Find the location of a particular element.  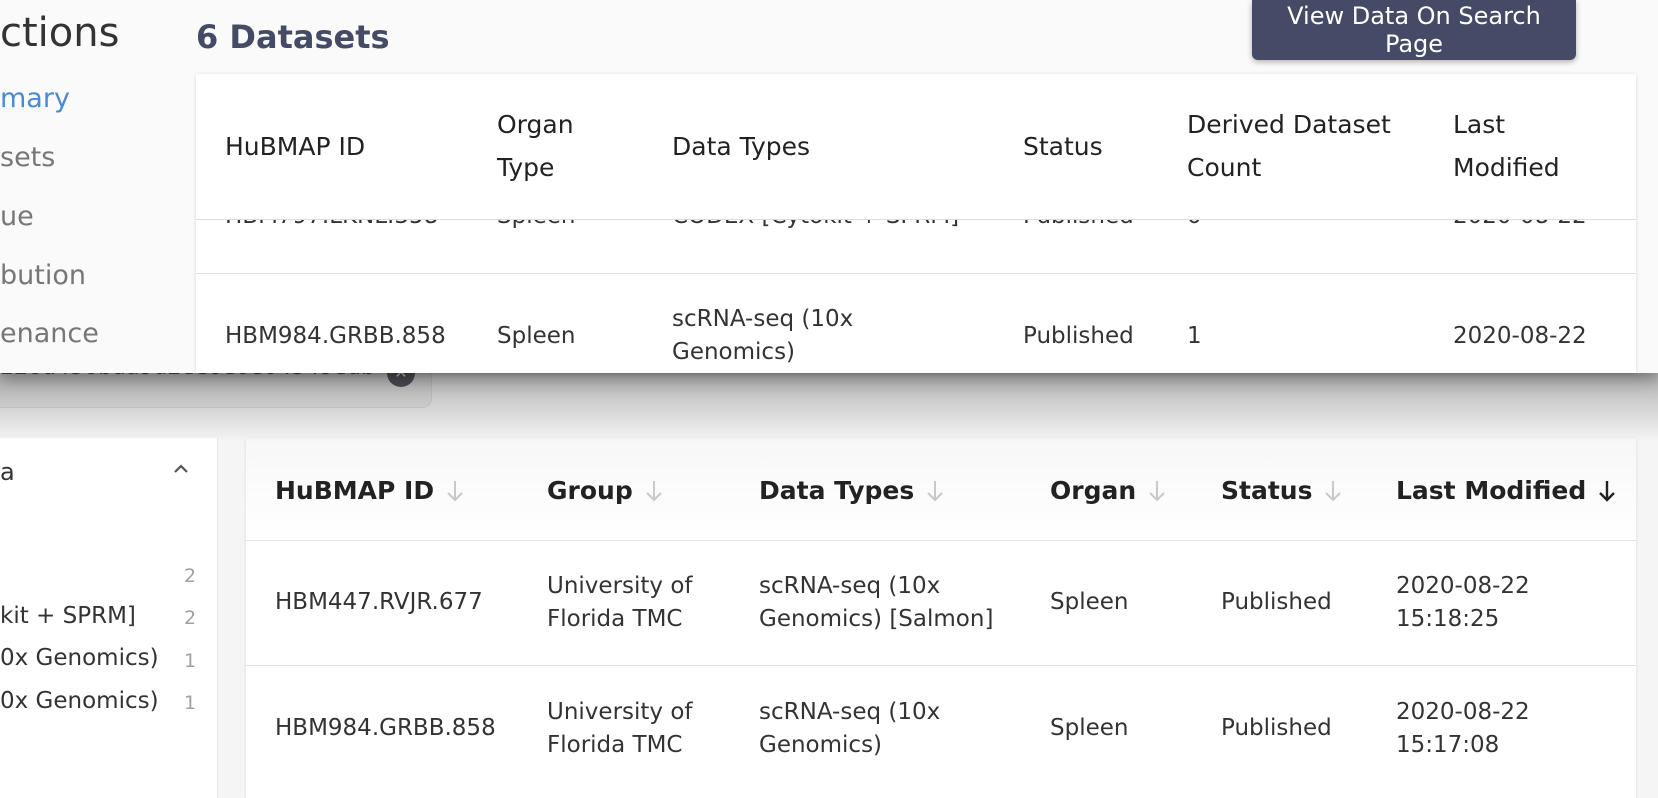

column-header-label: HuBMAP ID is located at coordinates (355, 490).